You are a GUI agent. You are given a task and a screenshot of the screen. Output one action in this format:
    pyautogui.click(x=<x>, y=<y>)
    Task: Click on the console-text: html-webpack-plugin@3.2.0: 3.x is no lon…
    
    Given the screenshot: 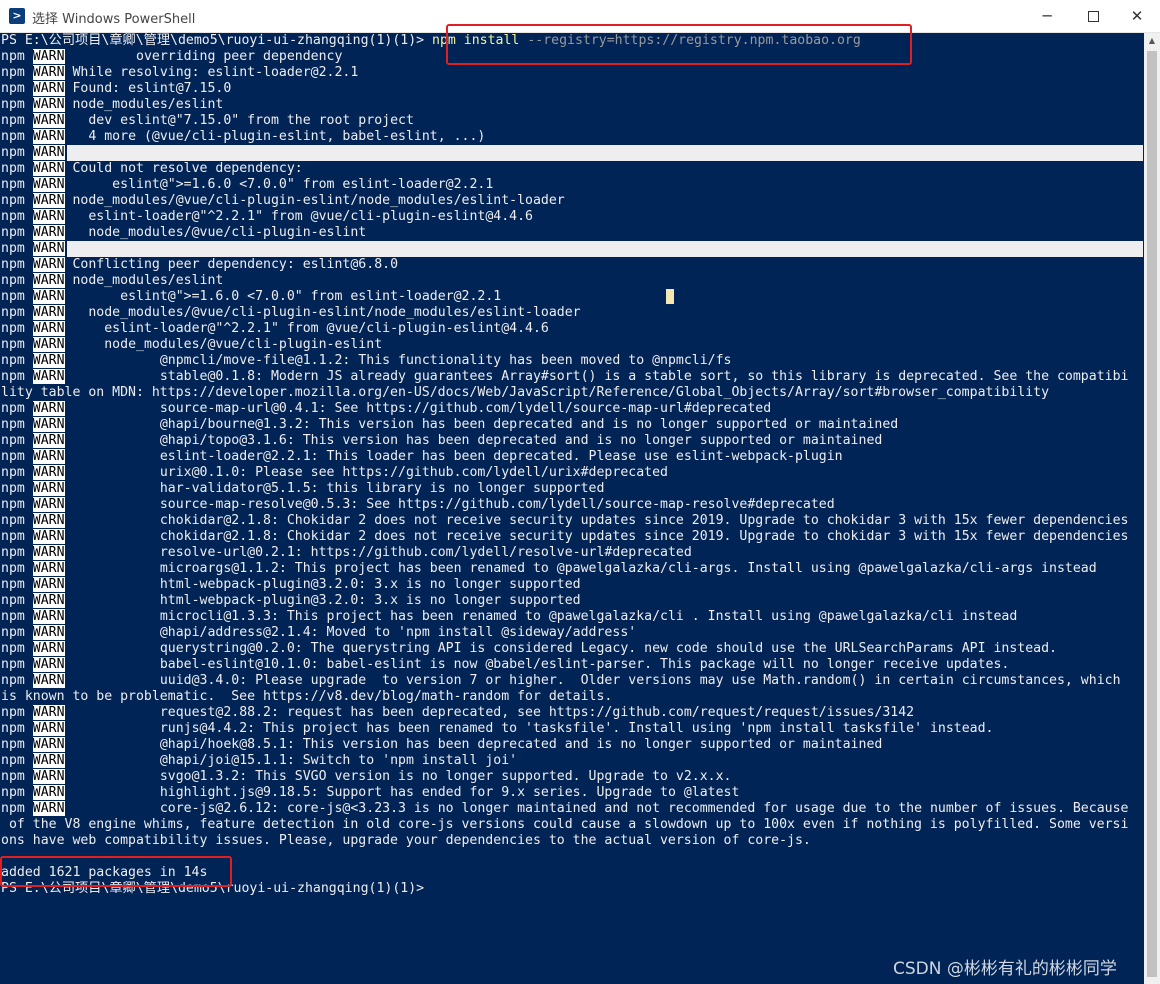 What is the action you would take?
    pyautogui.click(x=322, y=584)
    